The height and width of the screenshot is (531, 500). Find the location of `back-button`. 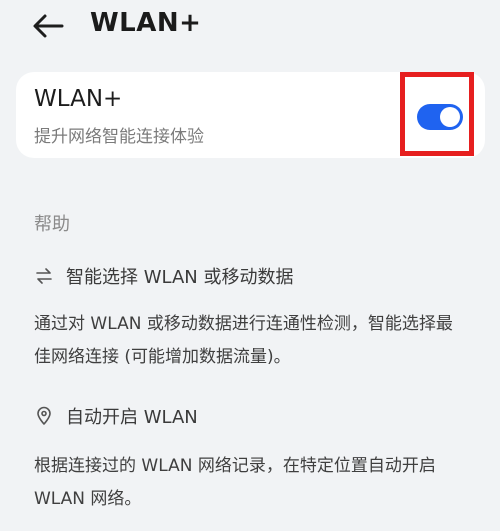

back-button is located at coordinates (48, 26).